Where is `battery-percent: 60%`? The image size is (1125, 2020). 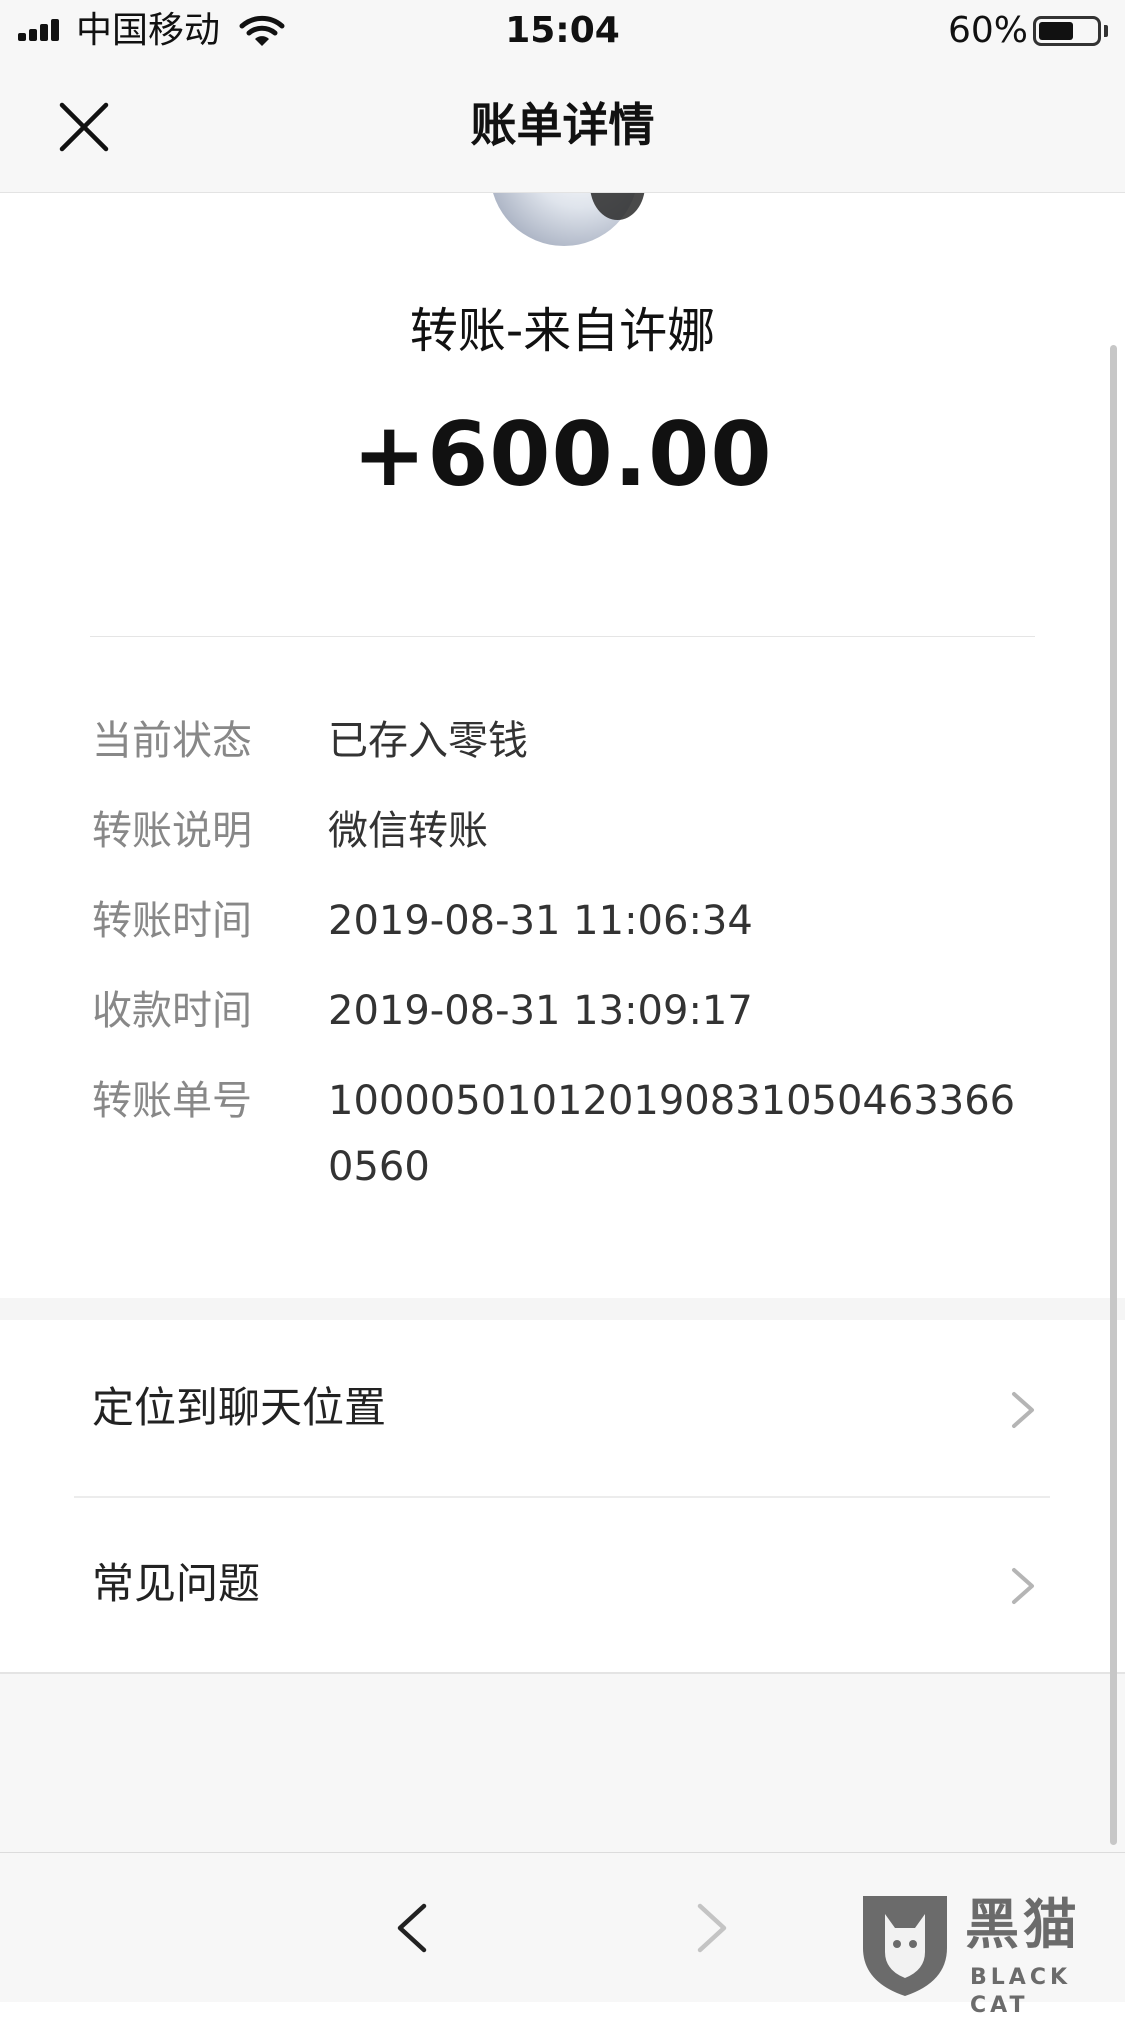 battery-percent: 60% is located at coordinates (988, 30).